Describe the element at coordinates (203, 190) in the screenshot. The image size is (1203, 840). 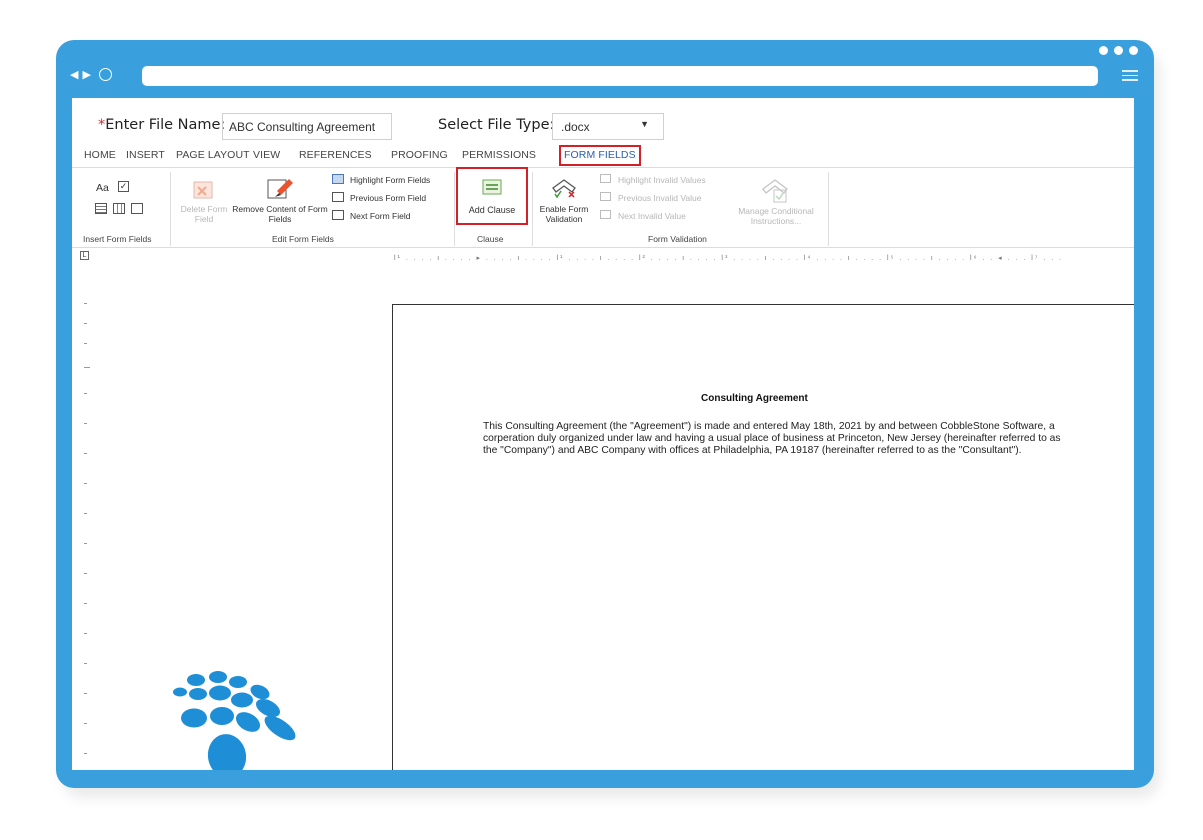
I see `delete-form-field-icon` at that location.